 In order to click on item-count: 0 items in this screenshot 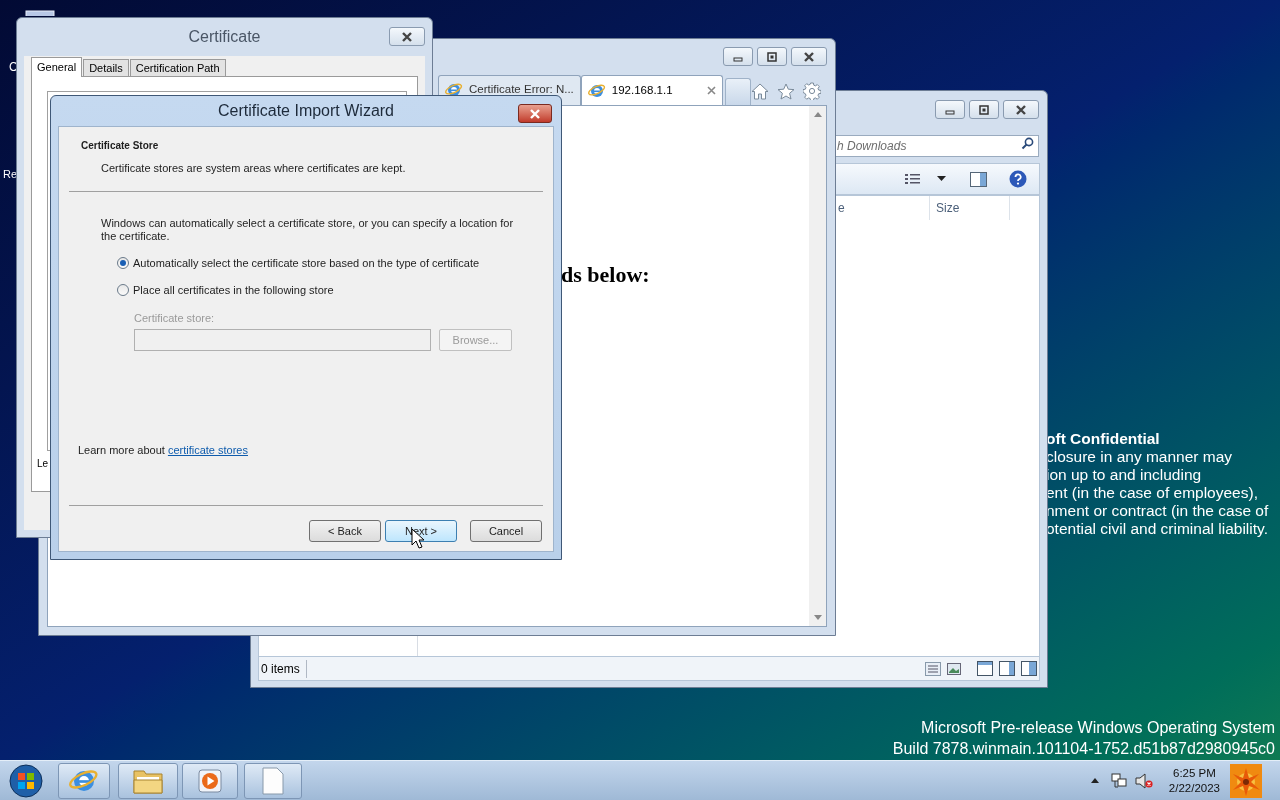, I will do `click(283, 668)`.